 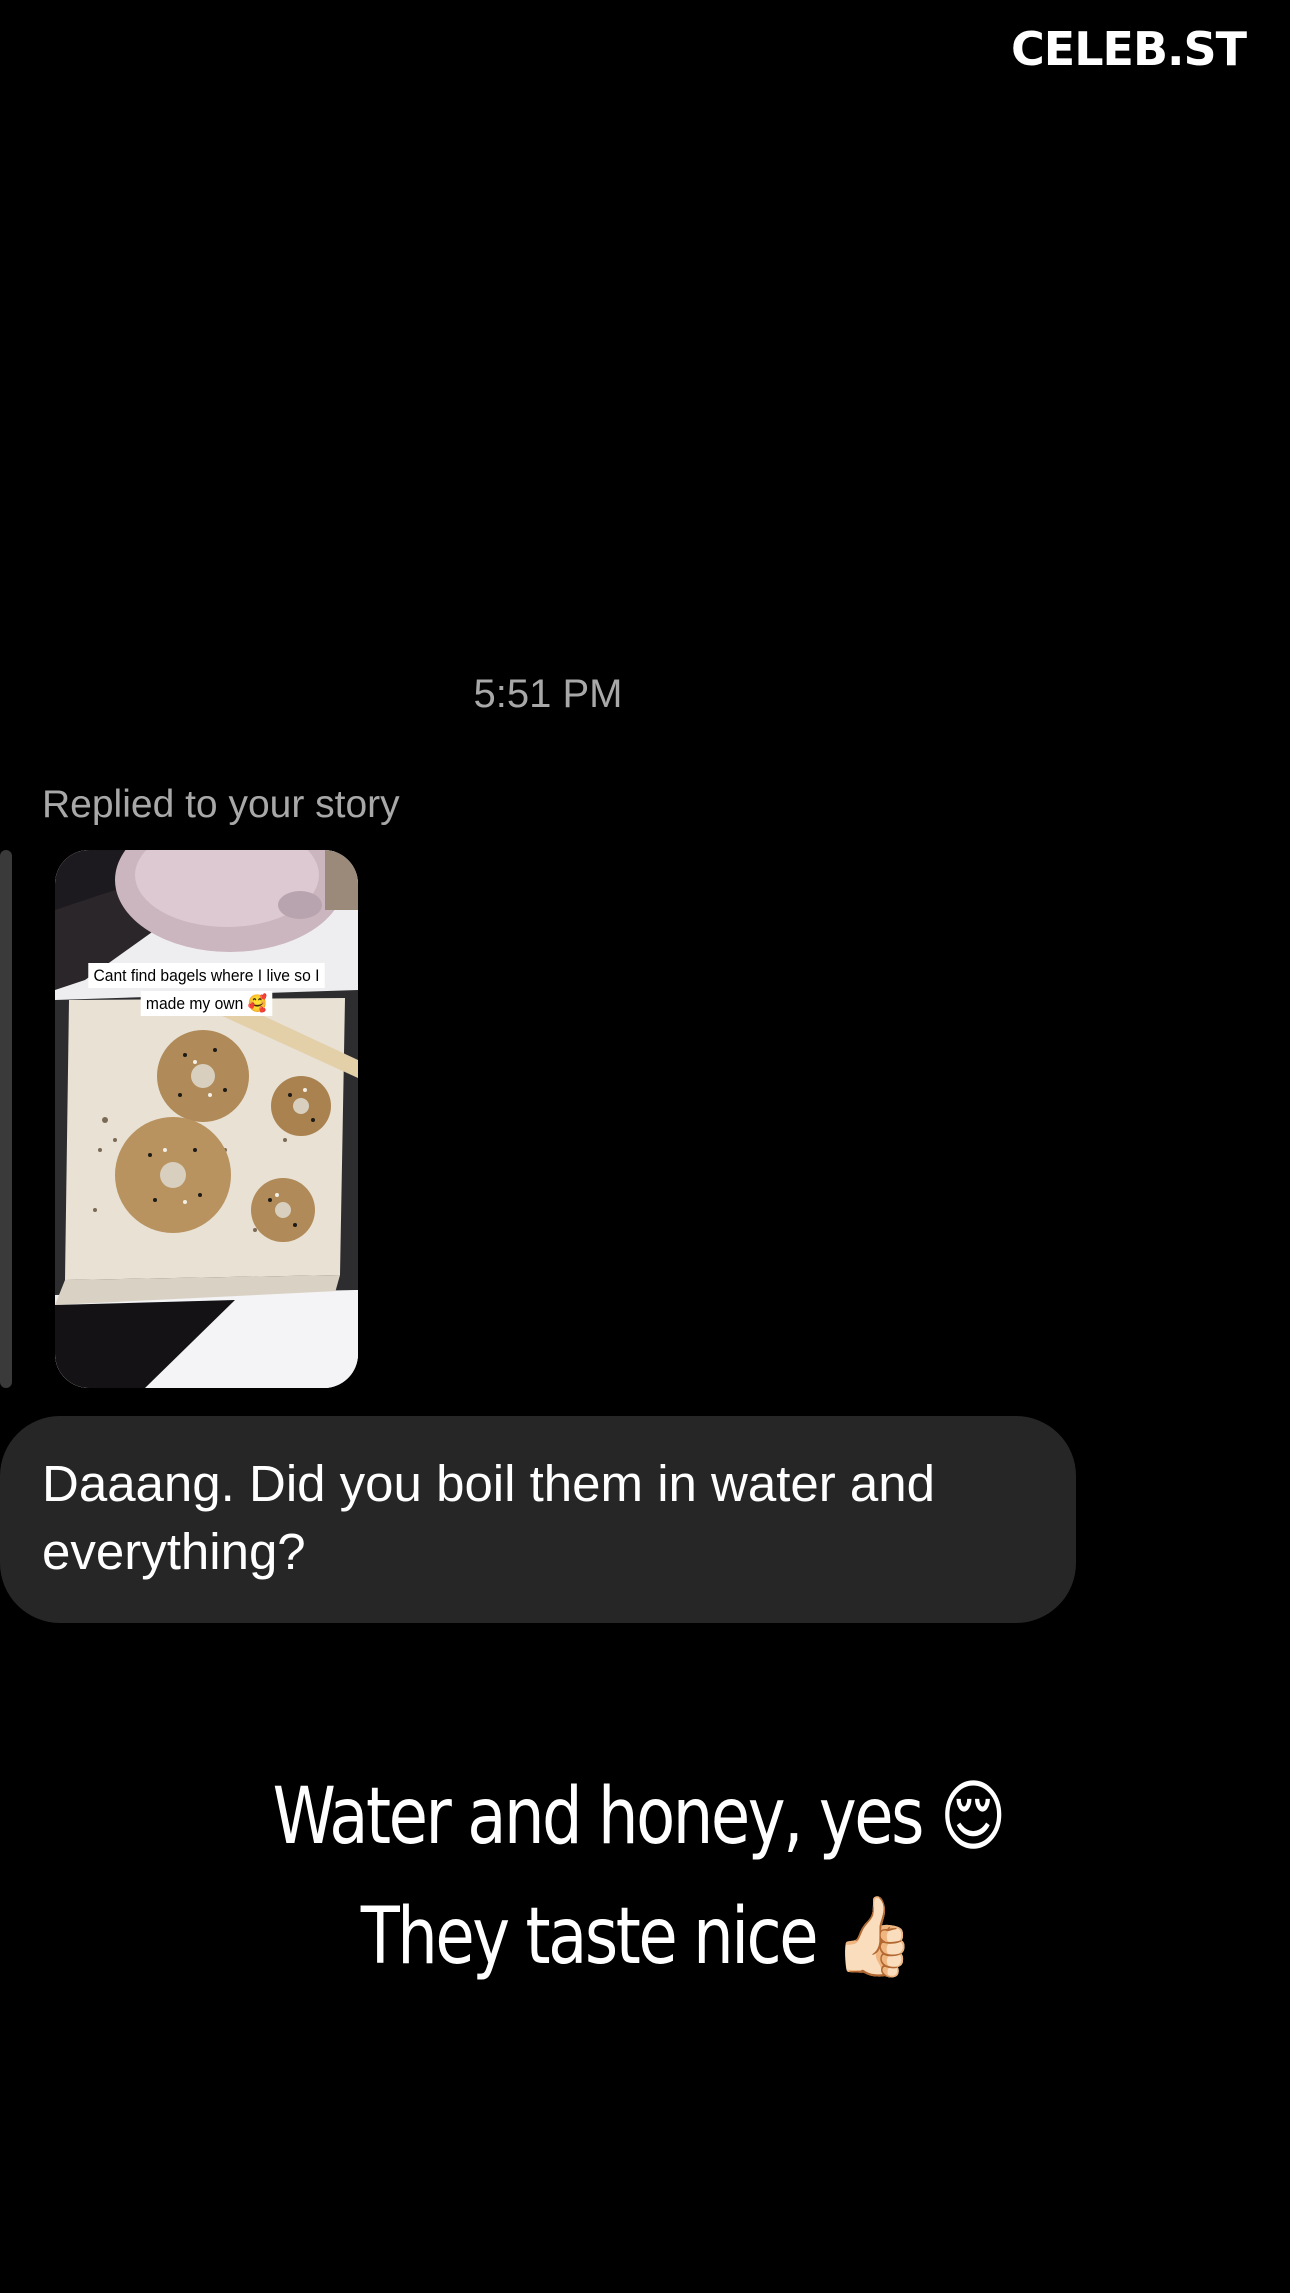 What do you see at coordinates (221, 804) in the screenshot?
I see `story-reply-label: Replied to your story` at bounding box center [221, 804].